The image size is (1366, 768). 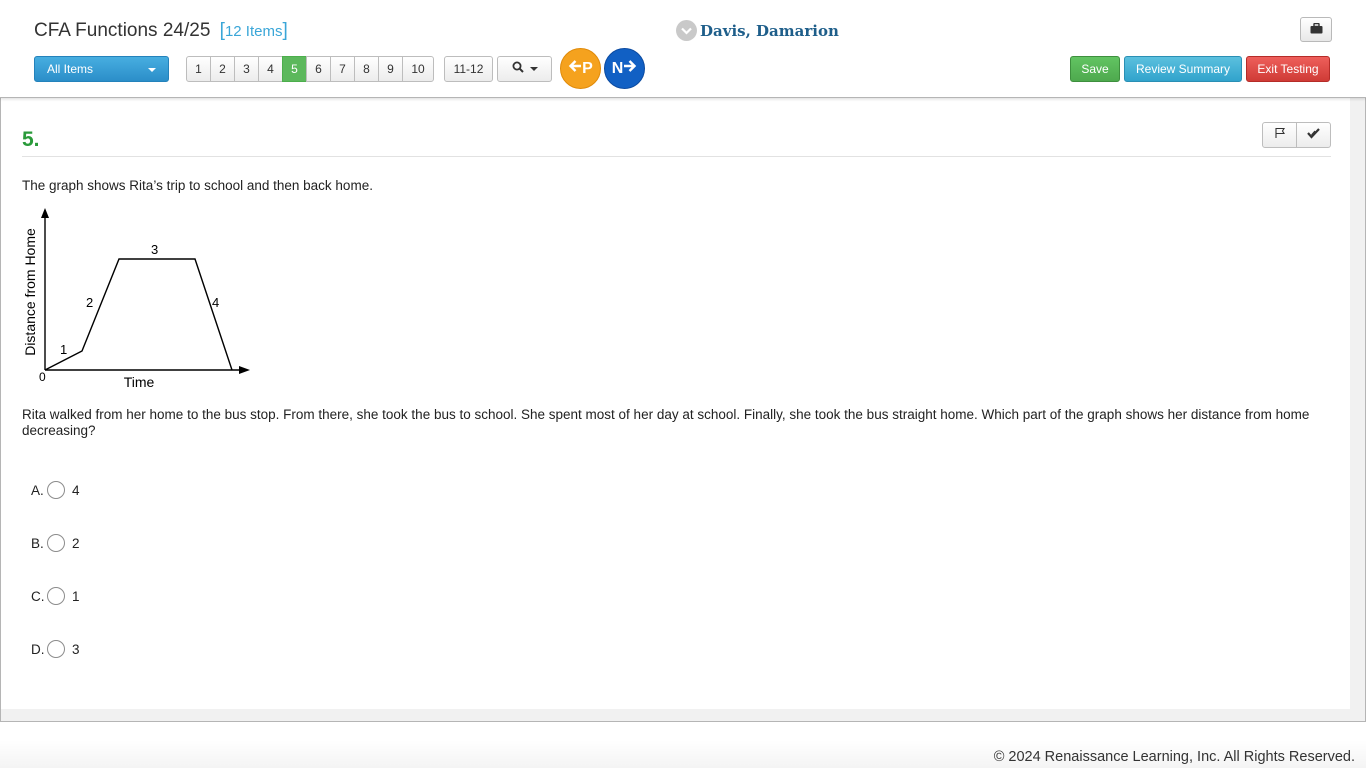 I want to click on choice-text: 1, so click(x=76, y=596).